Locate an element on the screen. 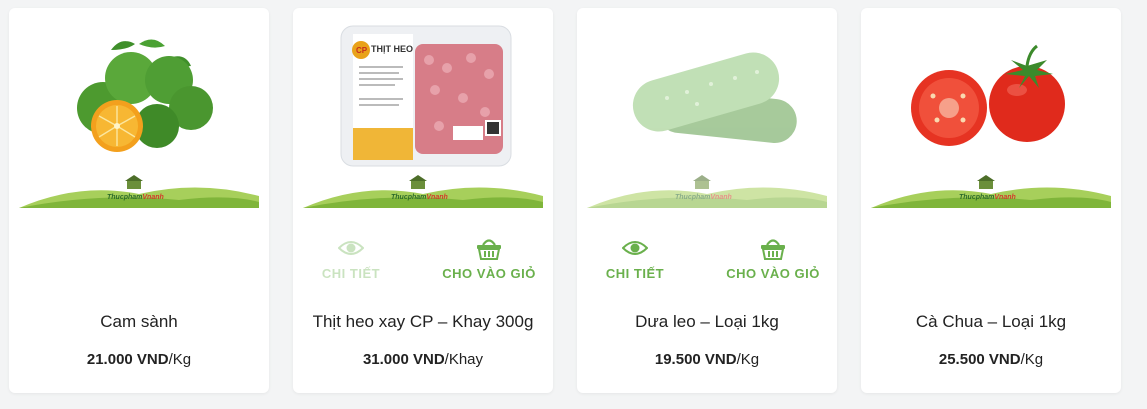  product-name: Cà Chua – Loại 1kg is located at coordinates (991, 322).